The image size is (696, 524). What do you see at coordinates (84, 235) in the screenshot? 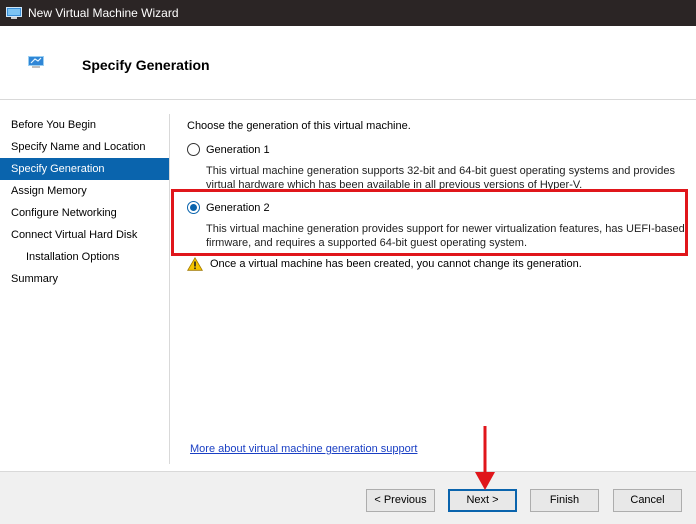
I see `sidebar-item-connect-virtual-hard-disk: Connect Virtual Hard Disk` at bounding box center [84, 235].